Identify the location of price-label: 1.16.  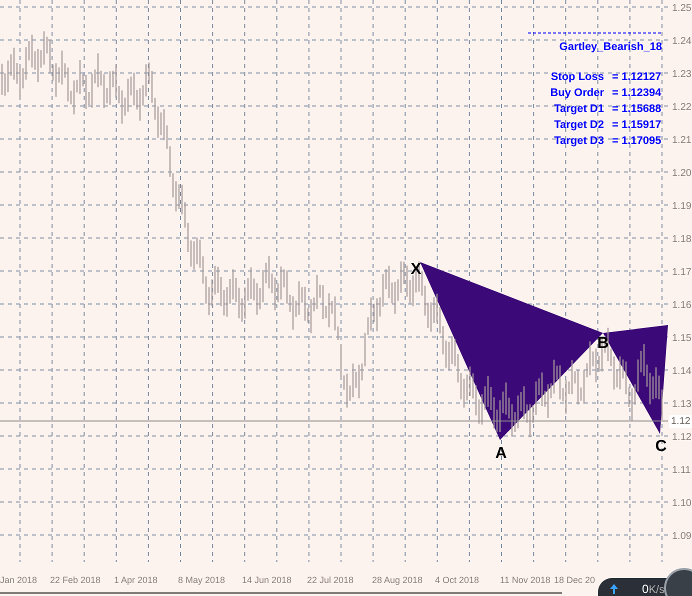
(682, 305).